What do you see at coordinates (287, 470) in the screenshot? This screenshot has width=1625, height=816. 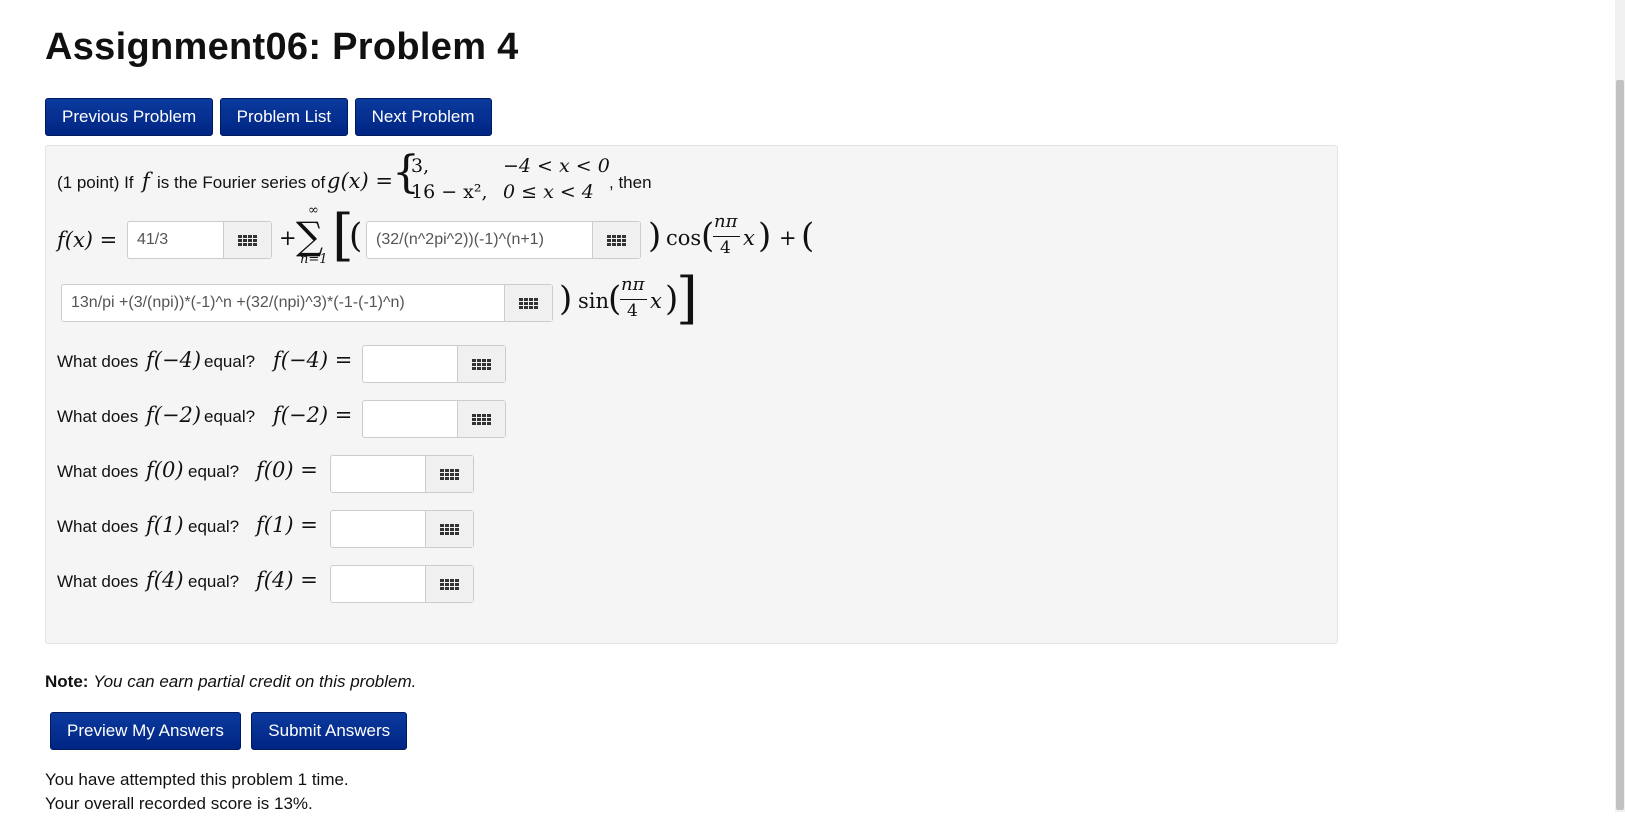 I see `question-lhs: f(0) =` at bounding box center [287, 470].